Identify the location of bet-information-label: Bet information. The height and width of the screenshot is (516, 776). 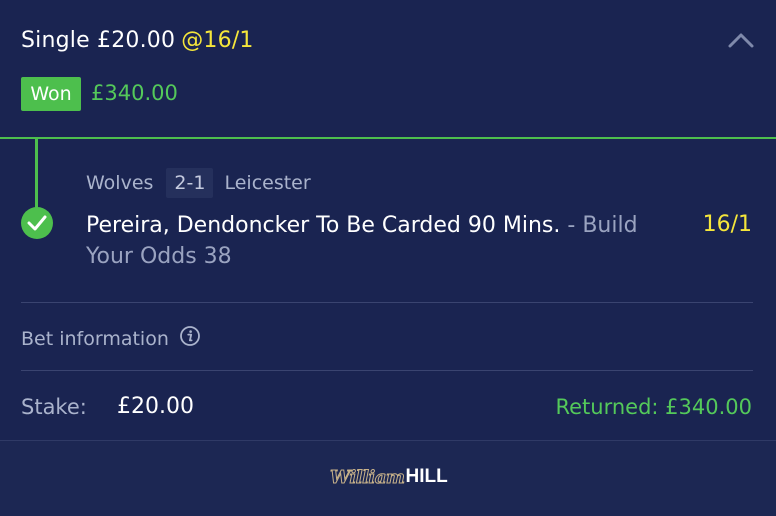
(95, 338).